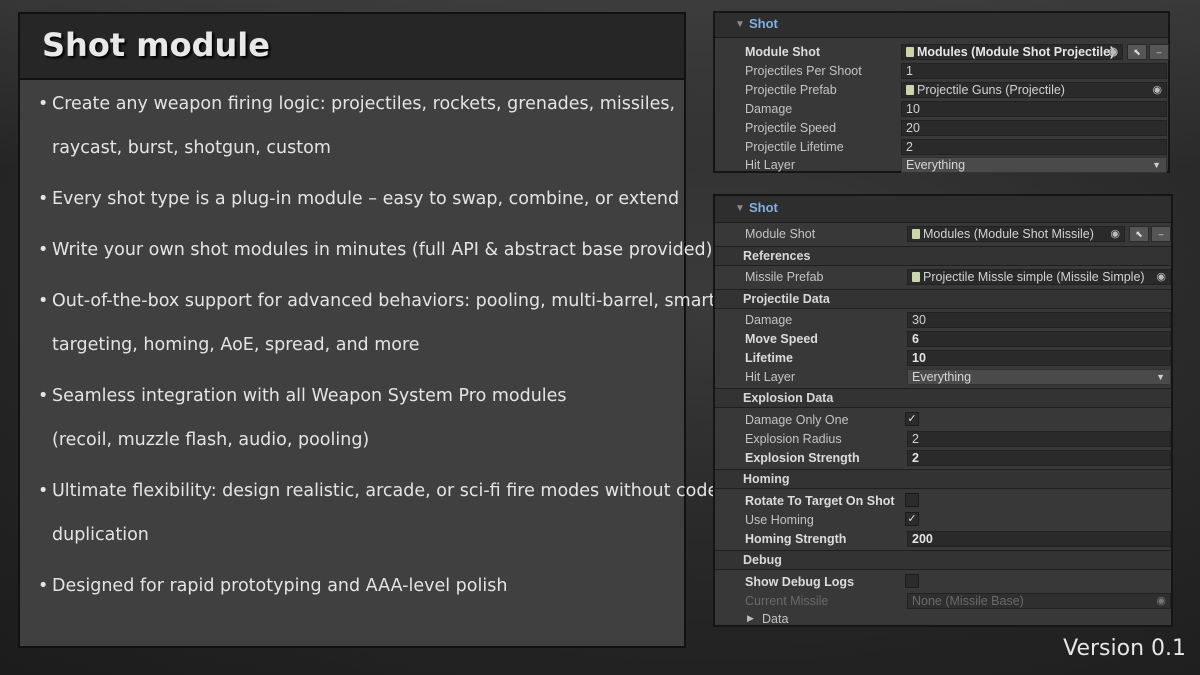 This screenshot has height=675, width=1200. Describe the element at coordinates (943, 582) in the screenshot. I see `property-row: Show Debug Logs` at that location.